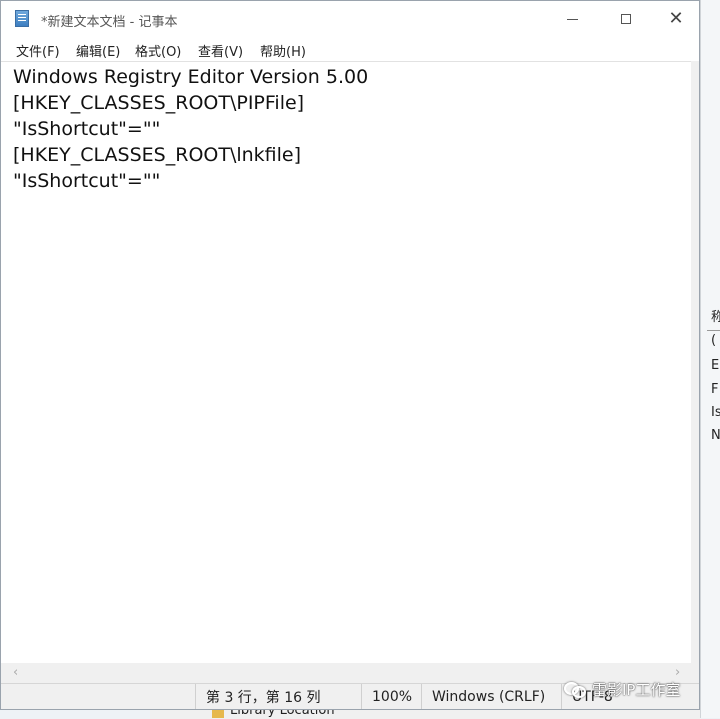 The width and height of the screenshot is (720, 719). Describe the element at coordinates (715, 365) in the screenshot. I see `background-text: E` at that location.